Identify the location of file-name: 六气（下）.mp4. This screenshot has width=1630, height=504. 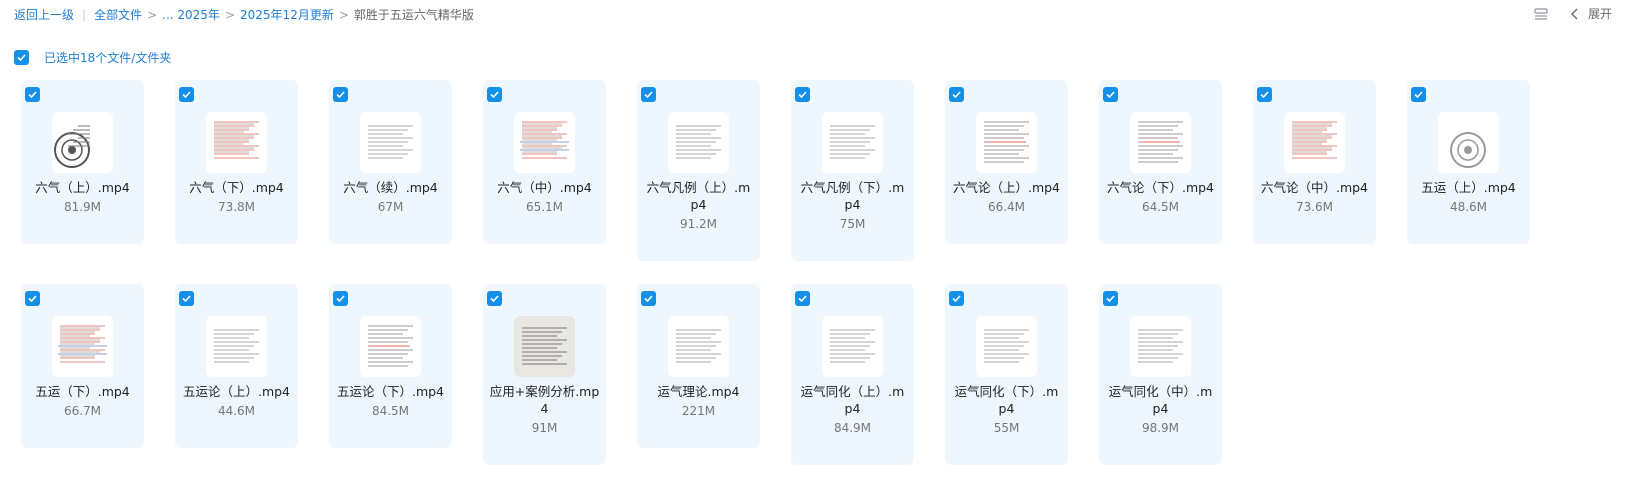
(236, 187).